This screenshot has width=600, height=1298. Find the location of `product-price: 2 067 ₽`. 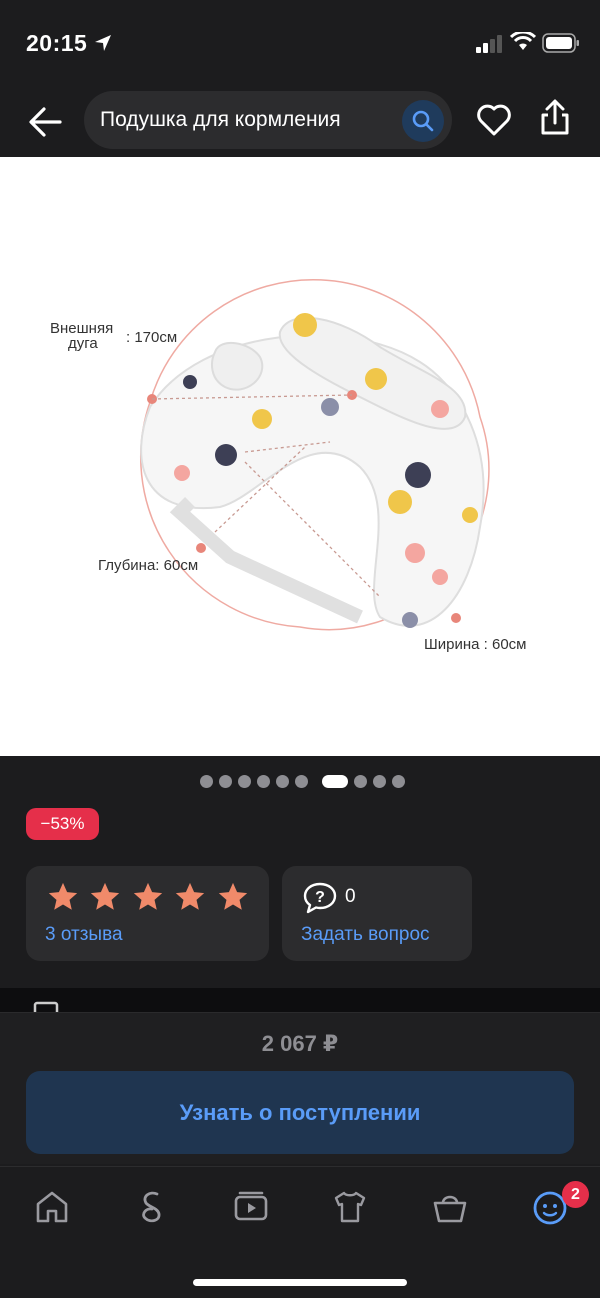

product-price: 2 067 ₽ is located at coordinates (300, 1043).